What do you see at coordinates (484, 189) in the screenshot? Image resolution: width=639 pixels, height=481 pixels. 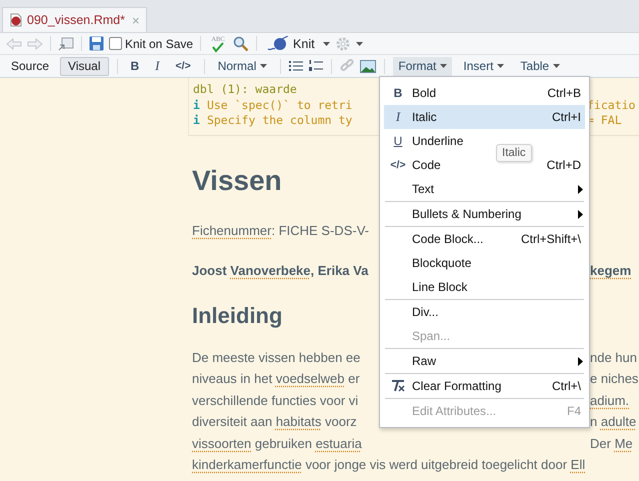 I see `menu-item: Text` at bounding box center [484, 189].